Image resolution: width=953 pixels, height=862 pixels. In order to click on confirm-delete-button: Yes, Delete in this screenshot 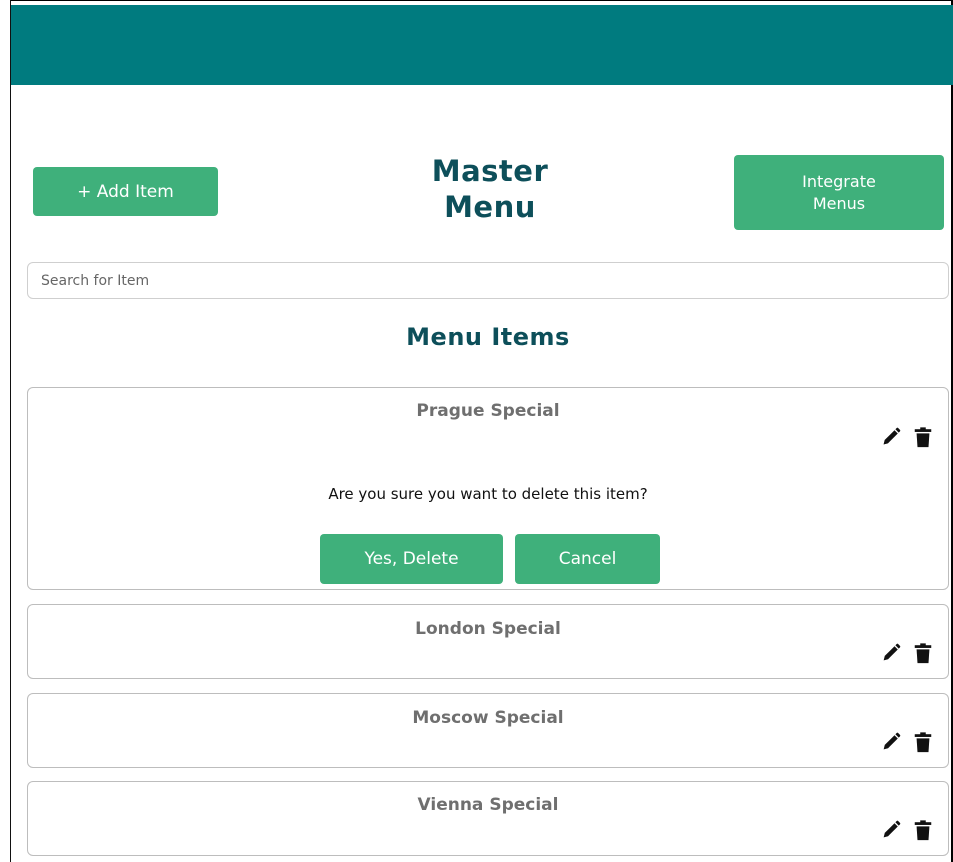, I will do `click(411, 559)`.